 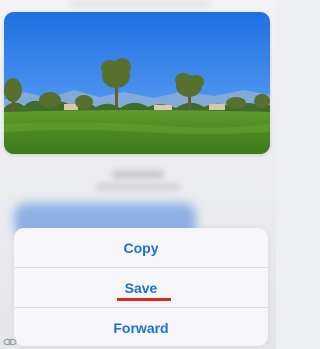 I want to click on link-icon, so click(x=10, y=342).